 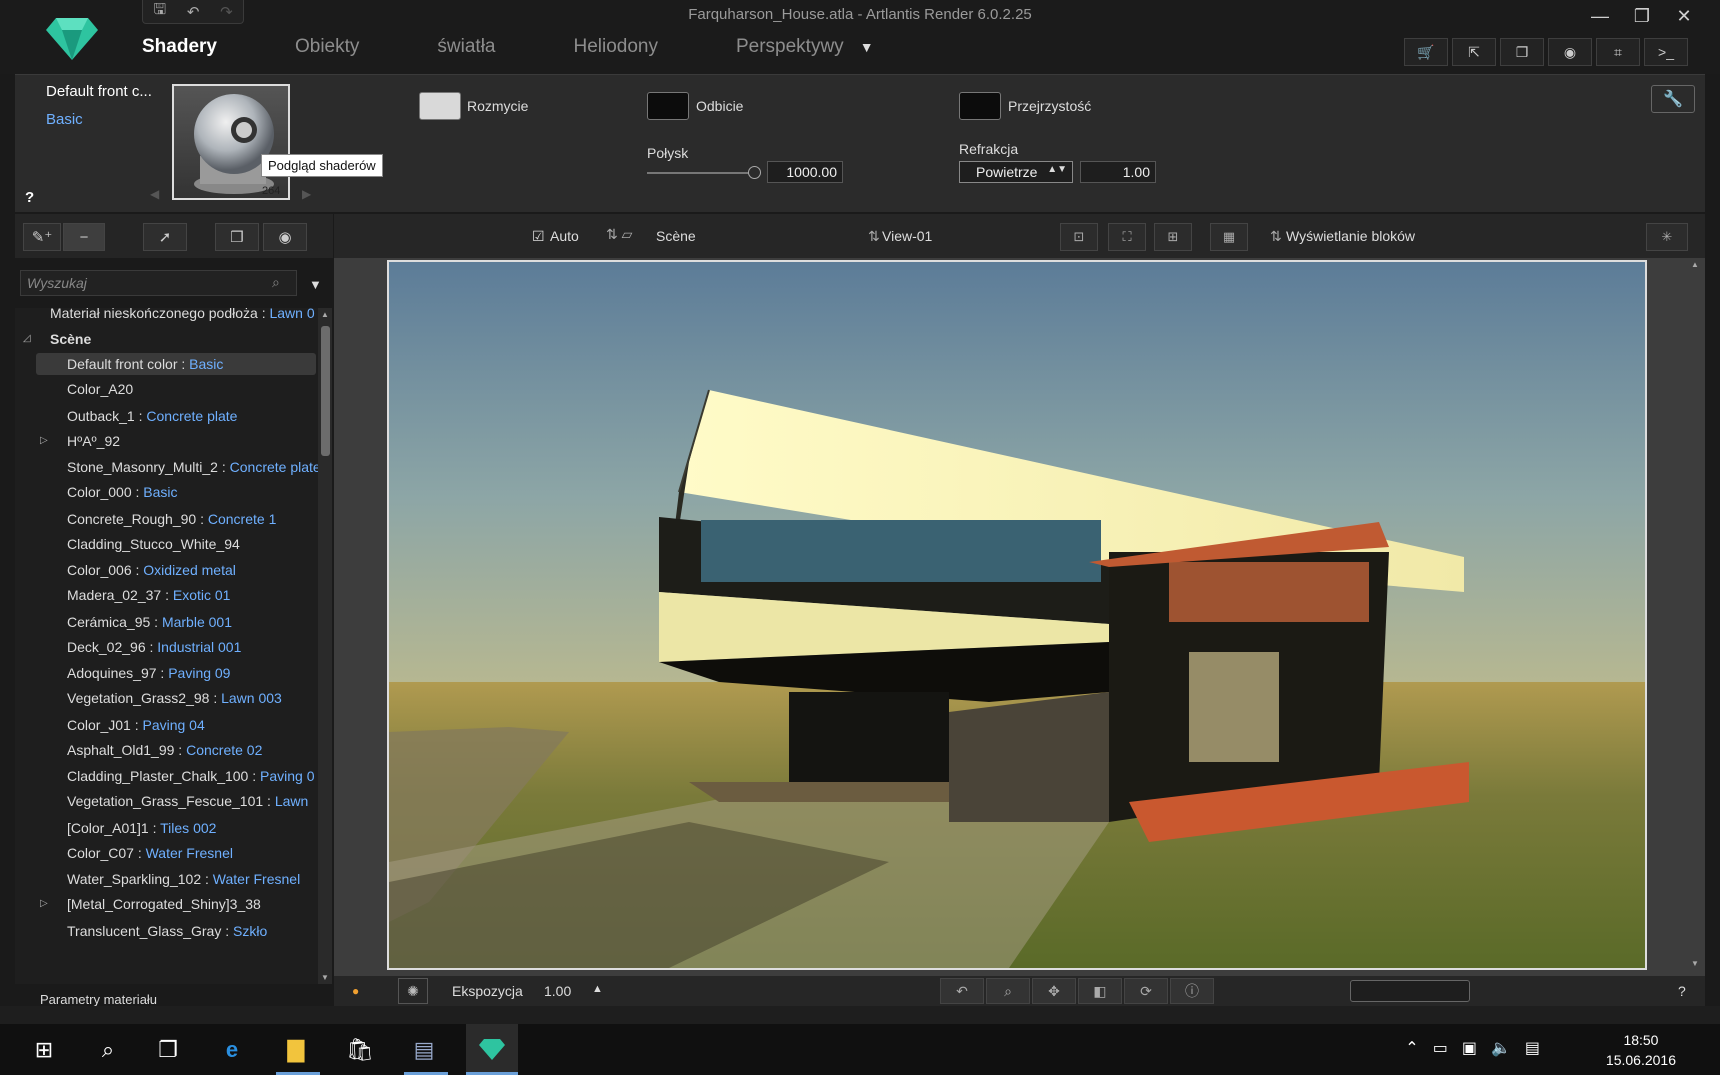 I want to click on tab-shaders: Shadery, so click(x=179, y=47).